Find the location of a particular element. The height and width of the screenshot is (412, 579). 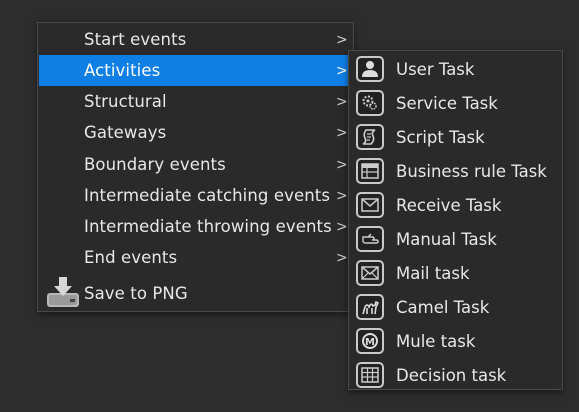

menu-item-activities: Activities > is located at coordinates (194, 70).